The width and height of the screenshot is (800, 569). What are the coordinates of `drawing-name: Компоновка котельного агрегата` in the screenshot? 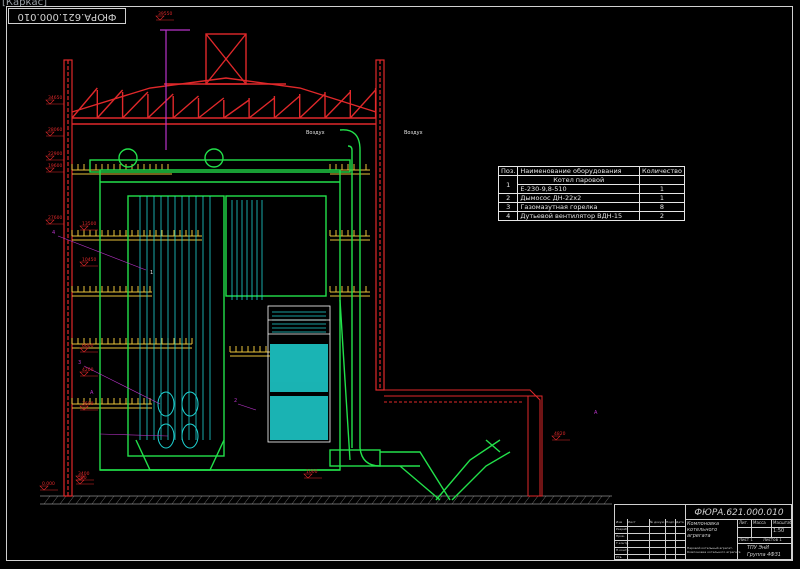 It's located at (703, 530).